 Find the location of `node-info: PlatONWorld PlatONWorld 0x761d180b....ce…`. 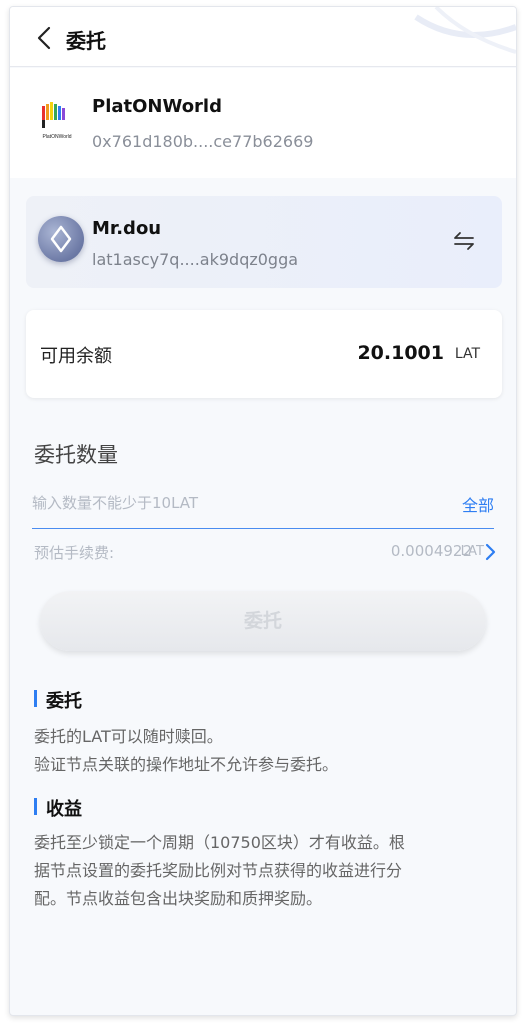

node-info: PlatONWorld PlatONWorld 0x761d180b....ce… is located at coordinates (263, 123).